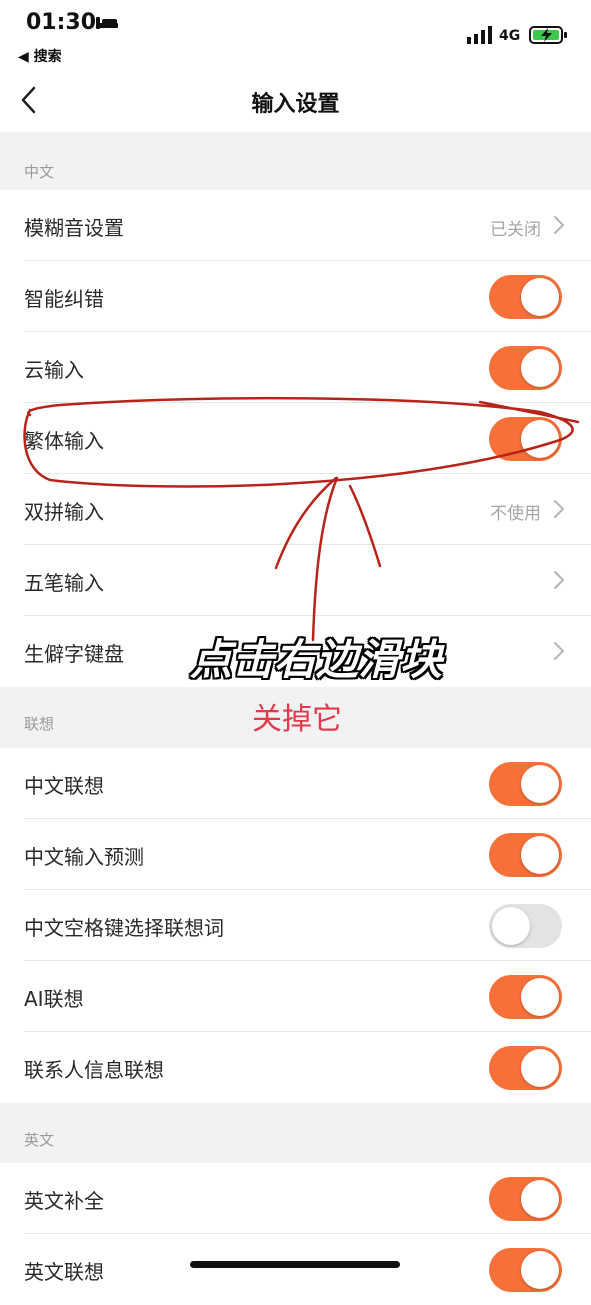 This screenshot has width=591, height=1305. Describe the element at coordinates (295, 1264) in the screenshot. I see `home-indicator` at that location.